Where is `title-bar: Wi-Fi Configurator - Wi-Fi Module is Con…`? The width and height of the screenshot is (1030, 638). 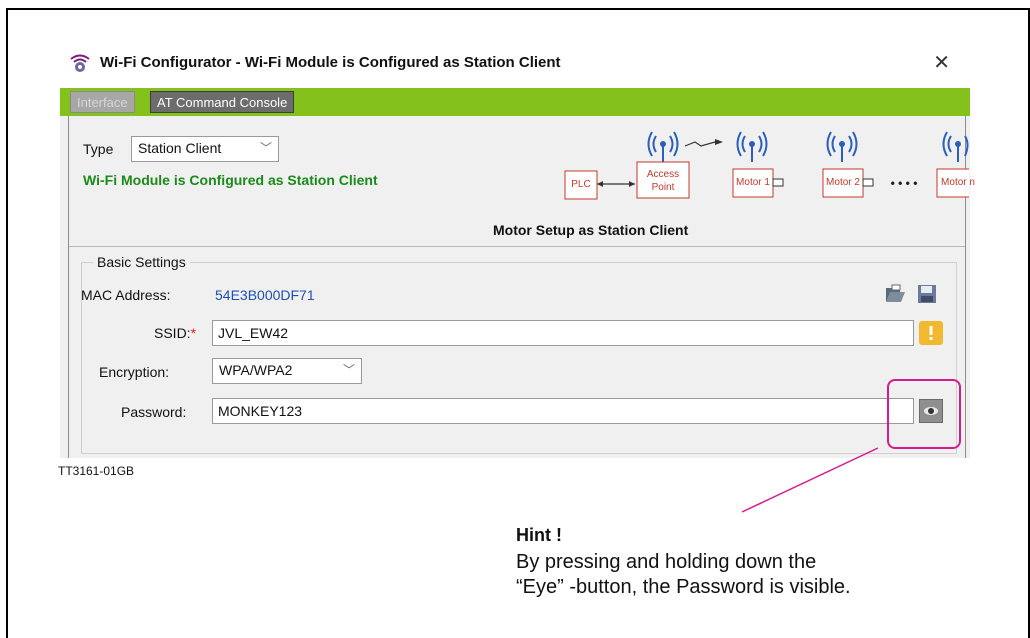
title-bar: Wi-Fi Configurator - Wi-Fi Module is Con… is located at coordinates (515, 63).